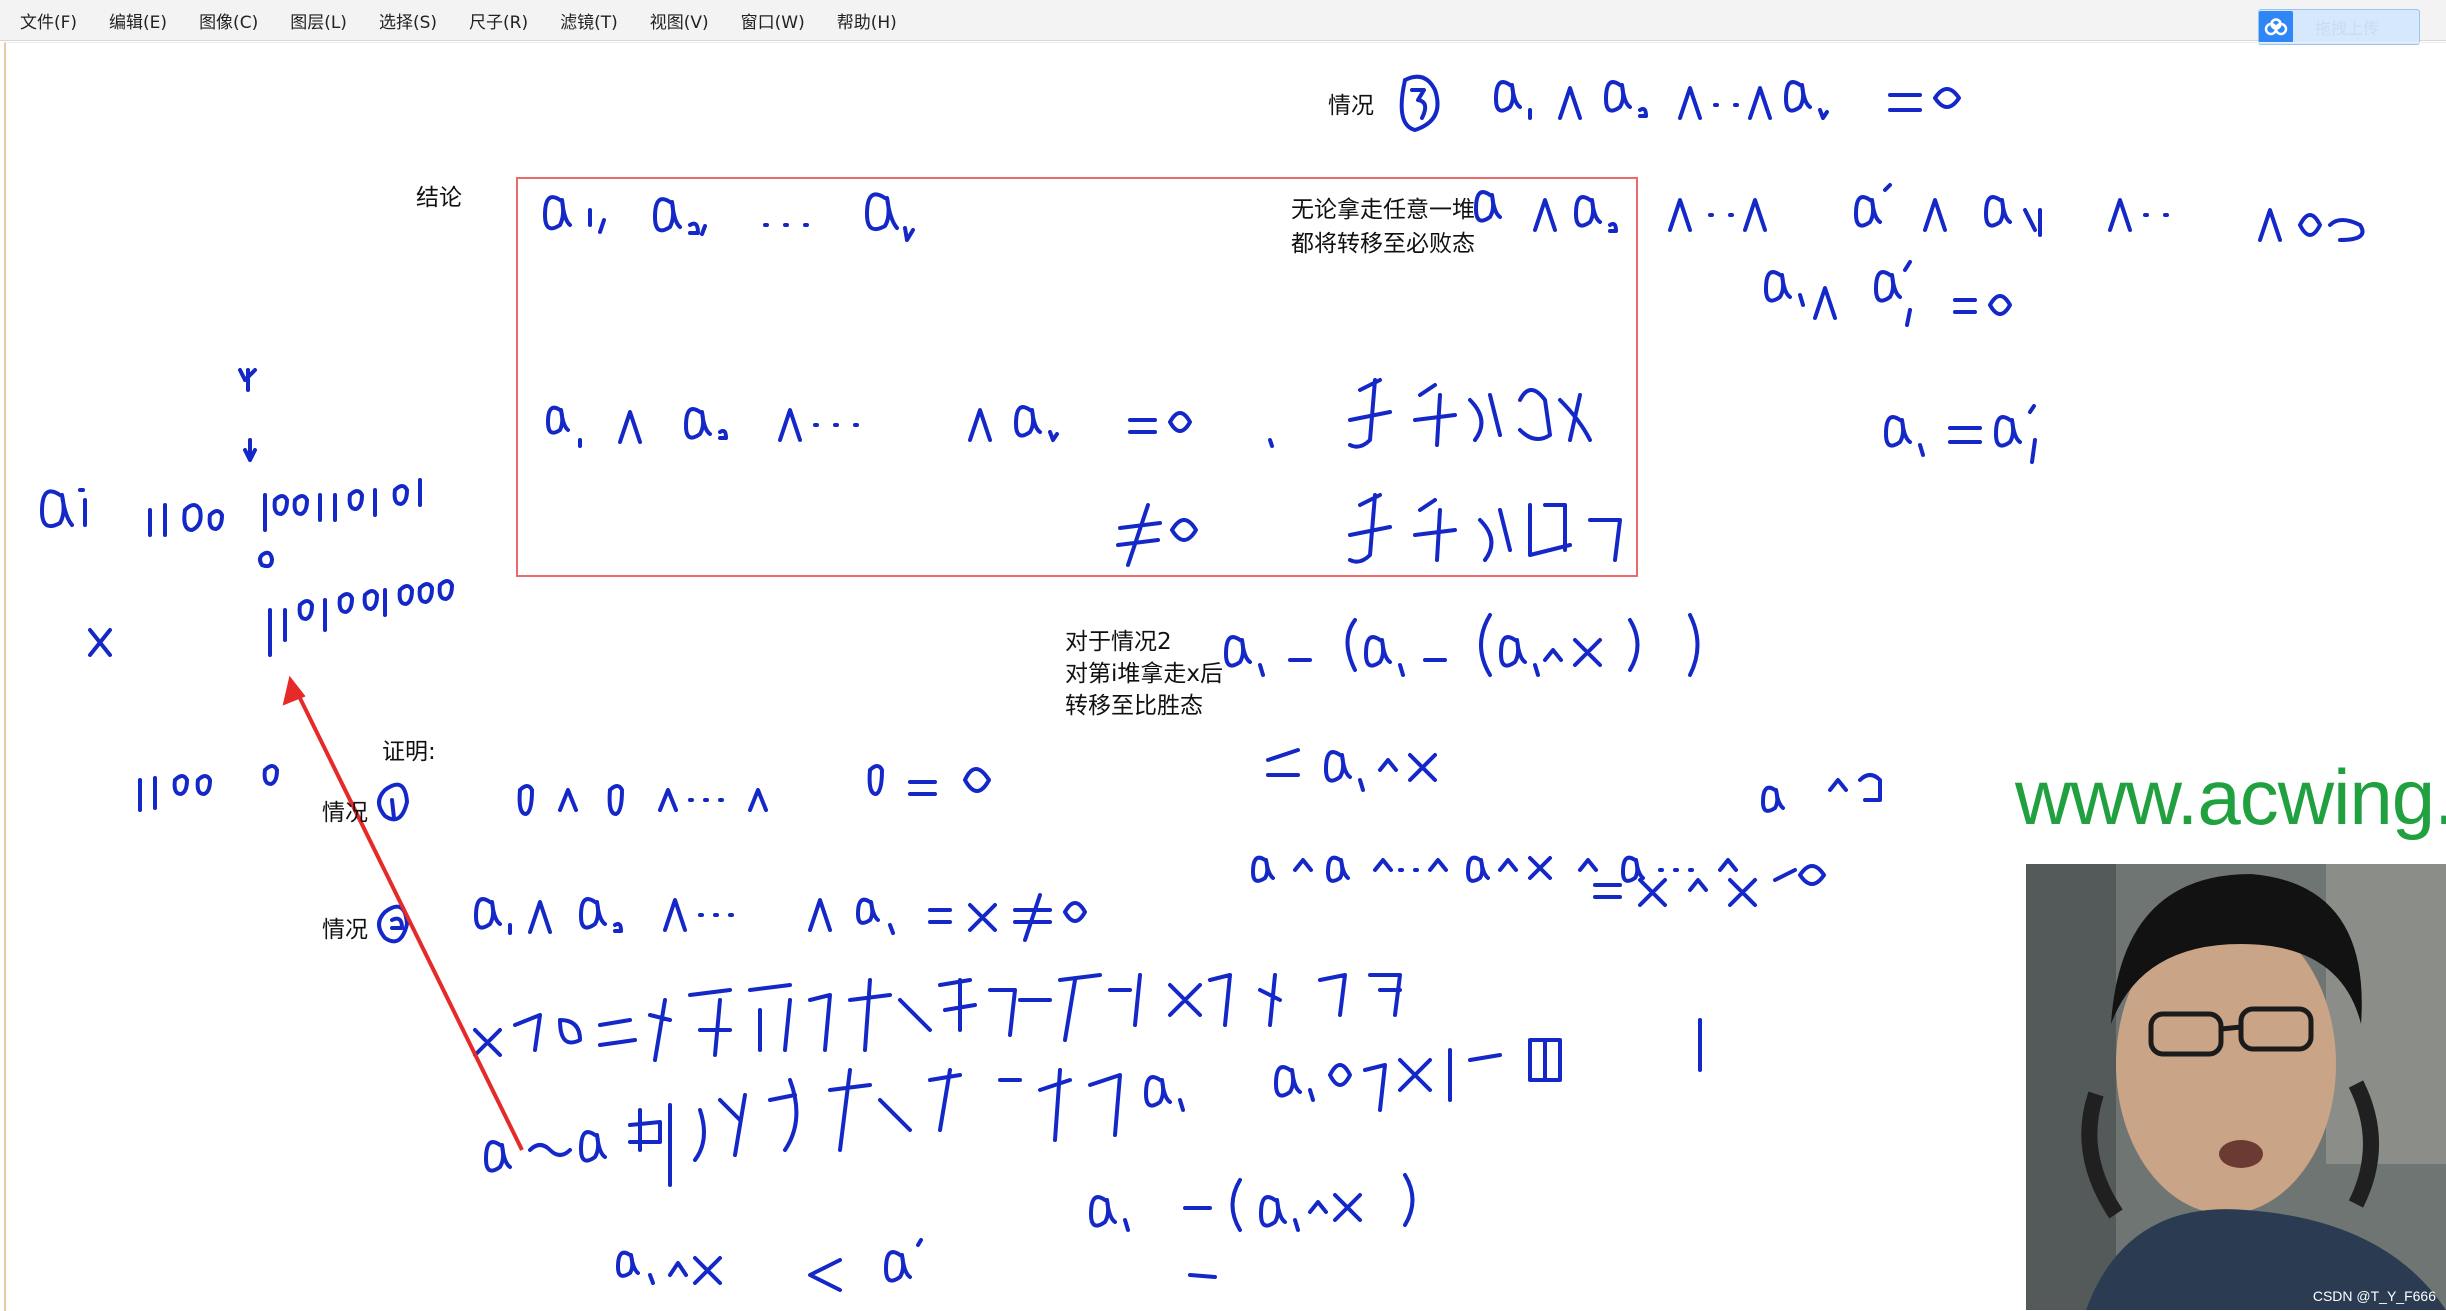 This screenshot has width=2446, height=1311. Describe the element at coordinates (1134, 706) in the screenshot. I see `case2-note-line3: 转移至比胜态` at that location.